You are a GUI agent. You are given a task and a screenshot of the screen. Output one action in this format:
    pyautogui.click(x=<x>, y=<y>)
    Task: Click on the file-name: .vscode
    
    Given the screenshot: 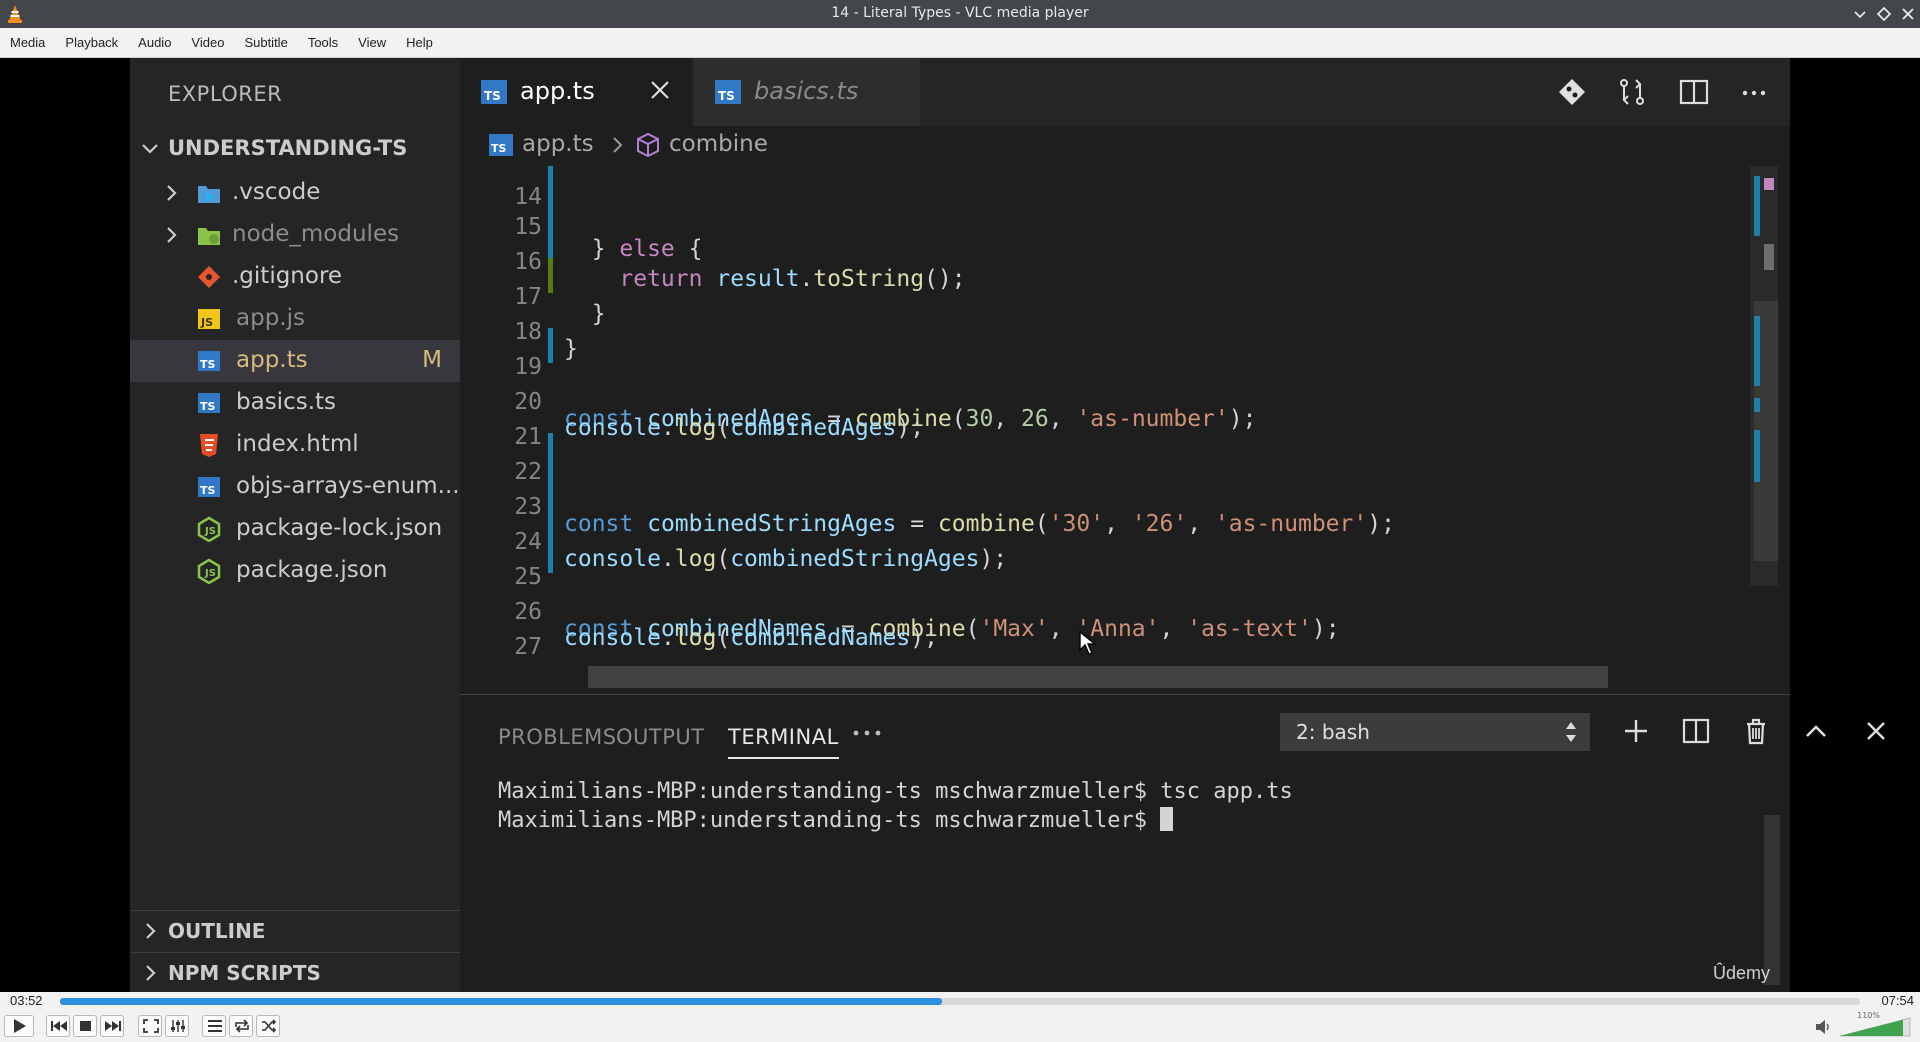 What is the action you would take?
    pyautogui.click(x=276, y=192)
    